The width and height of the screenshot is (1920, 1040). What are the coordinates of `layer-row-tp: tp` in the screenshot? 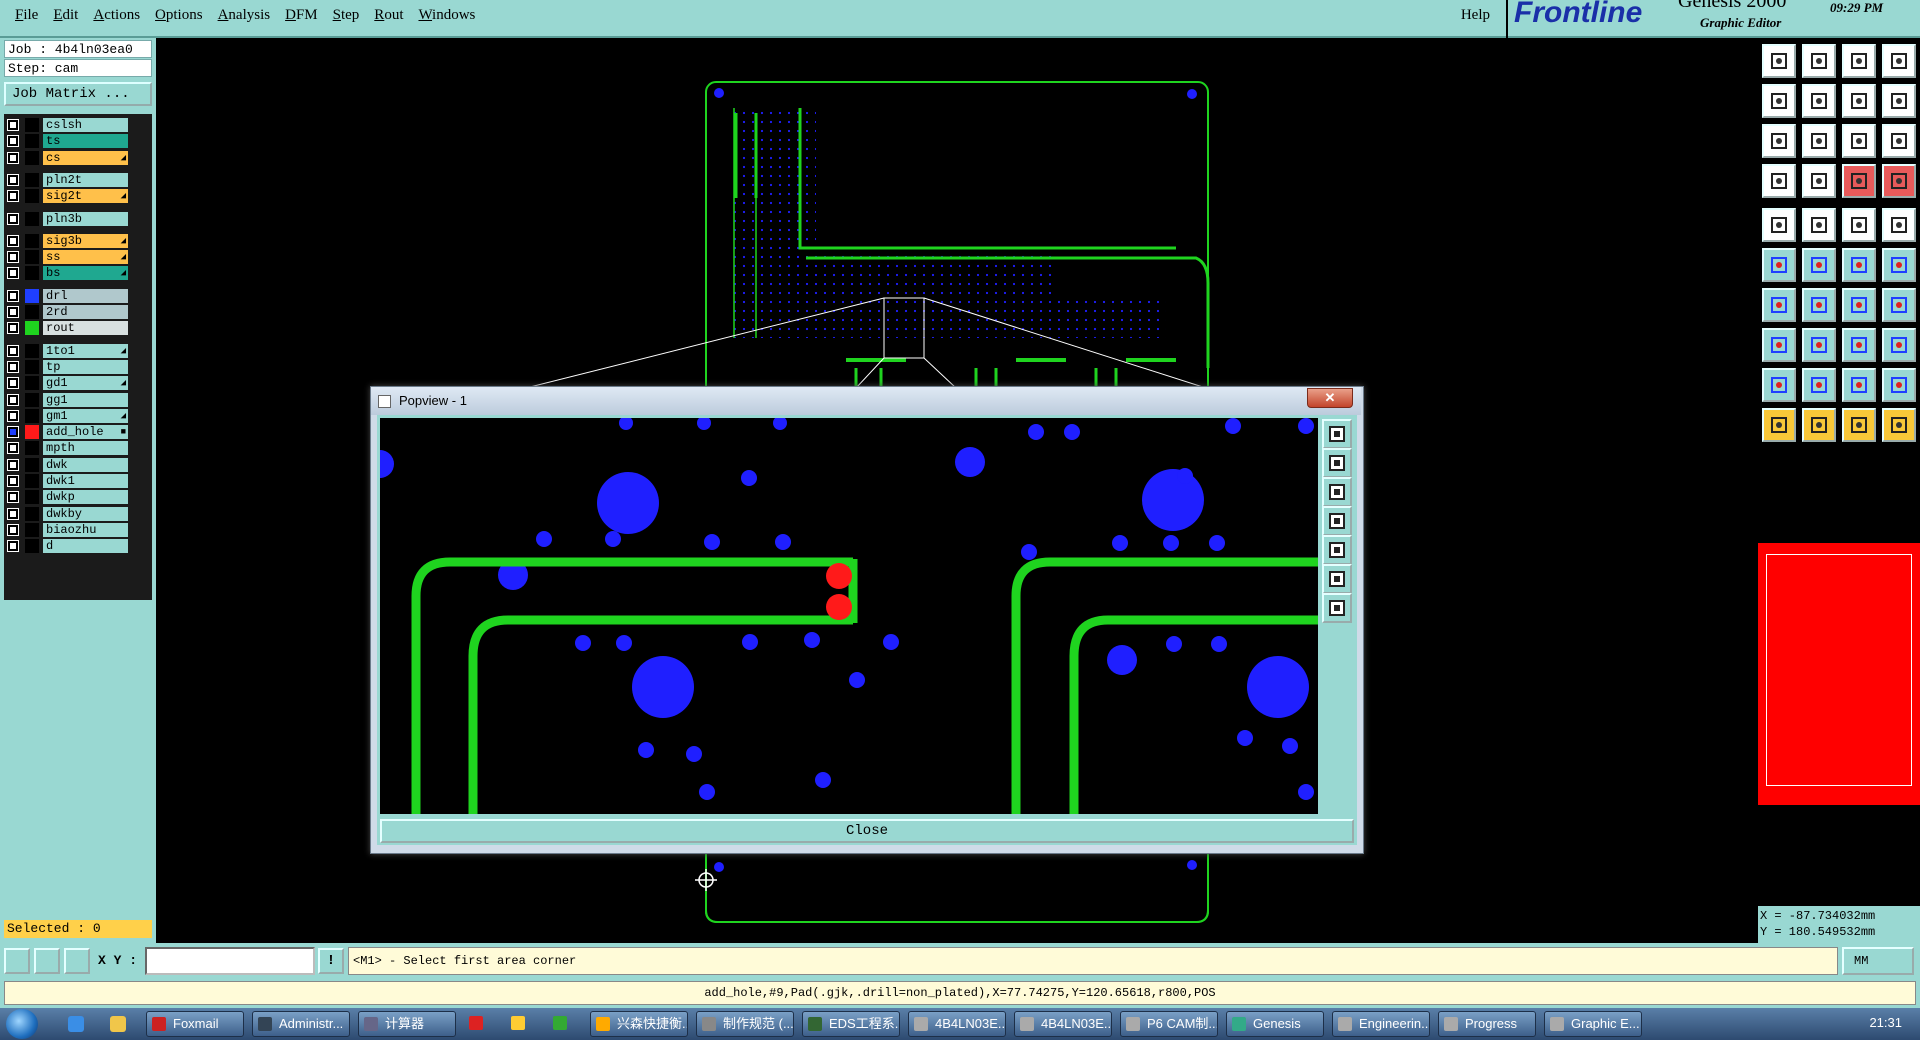 It's located at (67, 366).